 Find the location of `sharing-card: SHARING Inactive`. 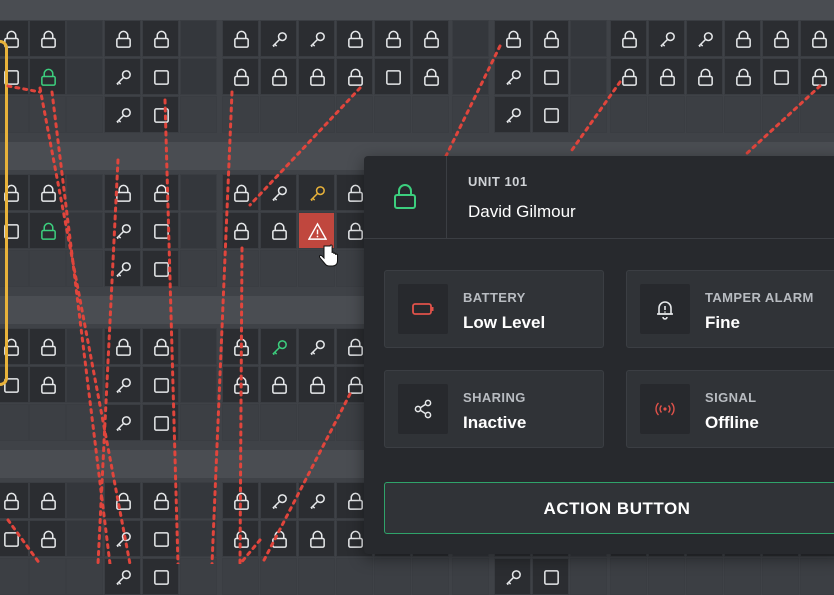

sharing-card: SHARING Inactive is located at coordinates (494, 409).